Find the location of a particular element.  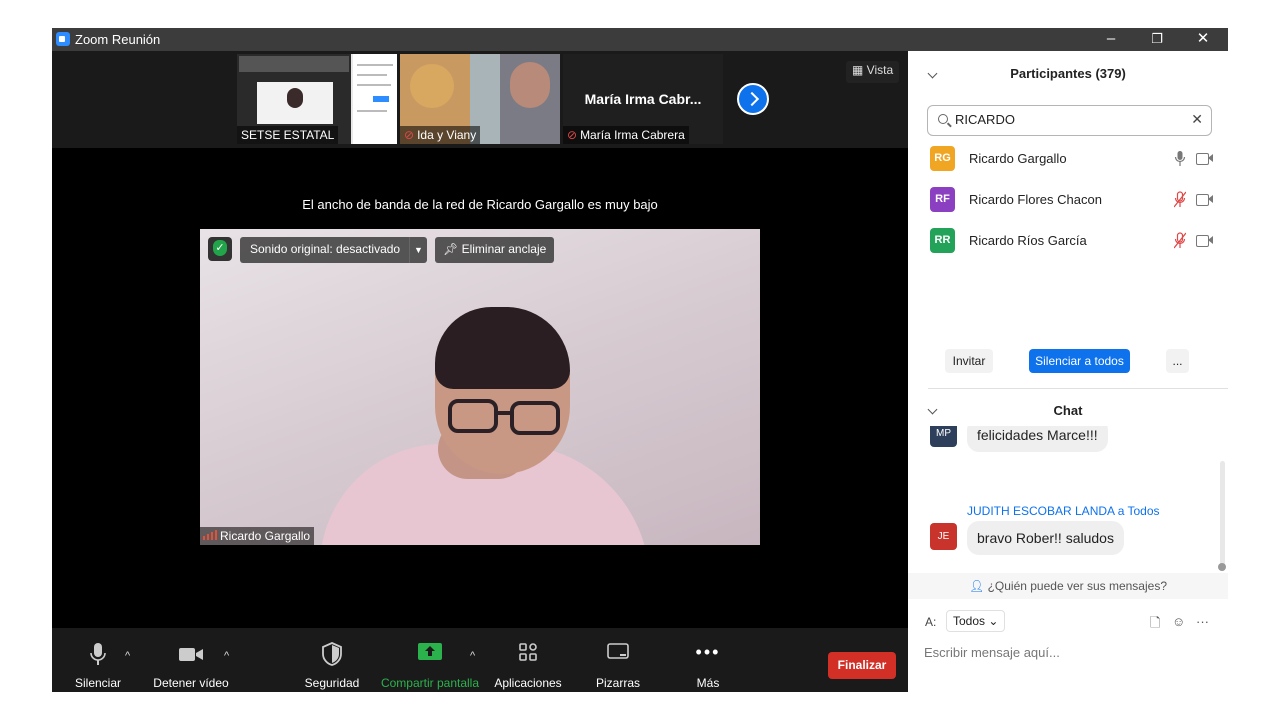

share-screen-button: Compartir pantalla is located at coordinates (430, 660).